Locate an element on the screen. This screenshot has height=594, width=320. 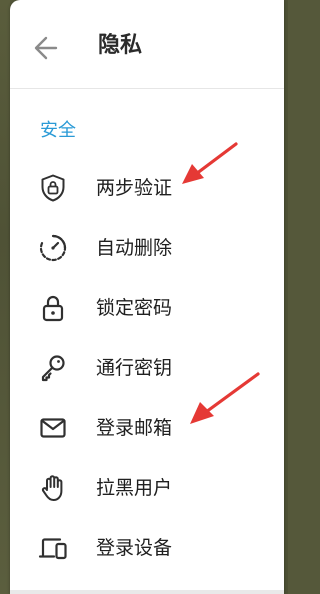
shield-lock-icon is located at coordinates (53, 188).